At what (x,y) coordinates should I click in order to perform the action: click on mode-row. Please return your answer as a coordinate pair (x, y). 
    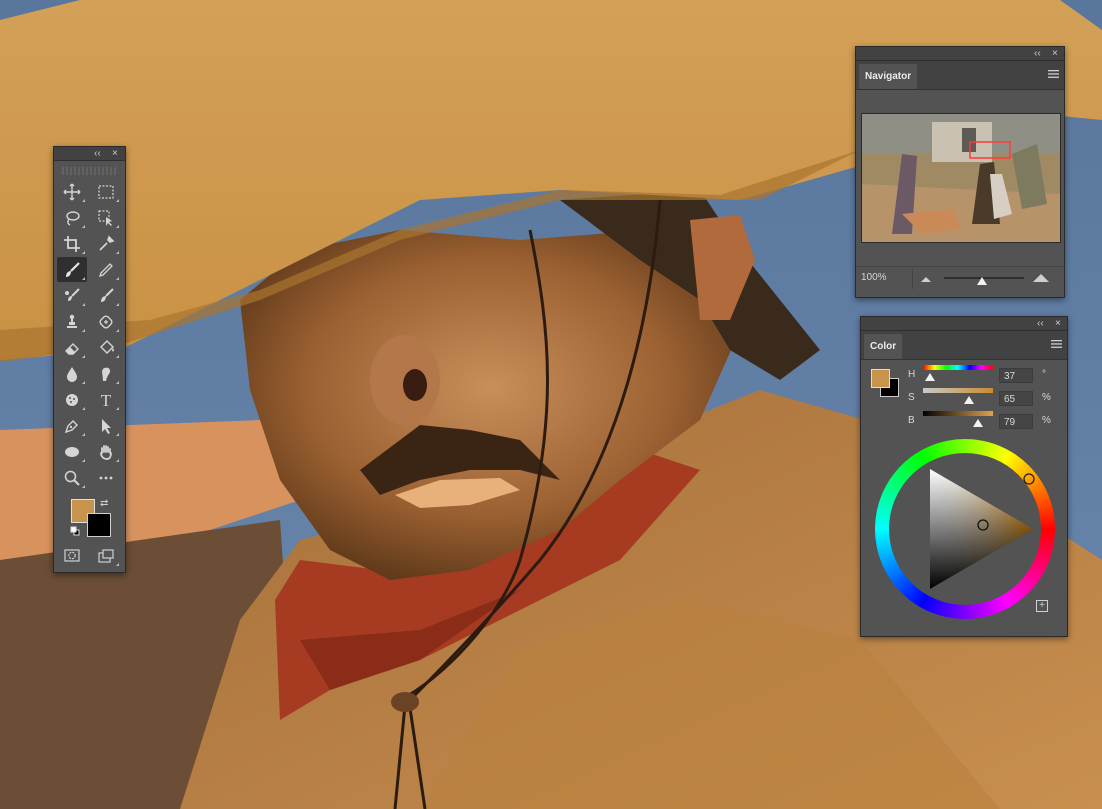
    Looking at the image, I should click on (89, 556).